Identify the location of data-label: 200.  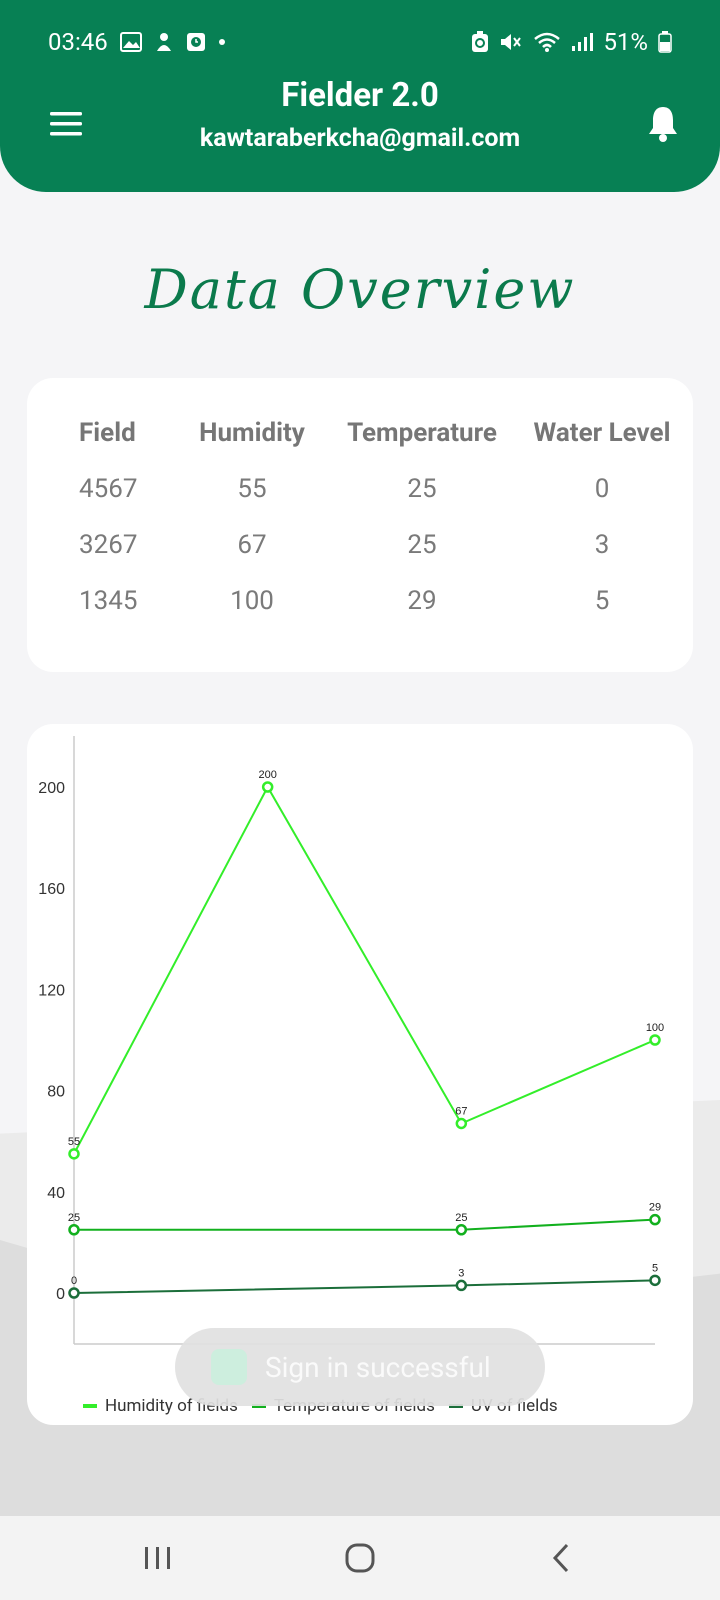
(267, 775).